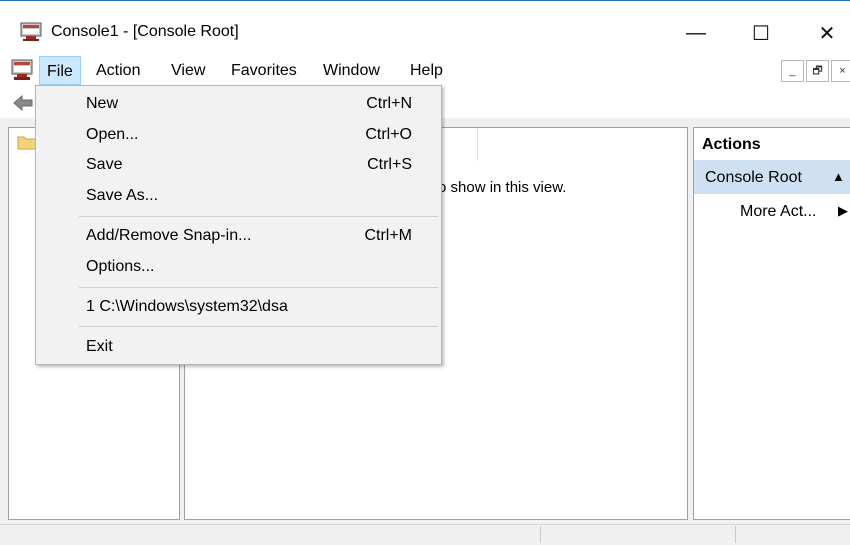  What do you see at coordinates (426, 70) in the screenshot?
I see `menu-help: Help` at bounding box center [426, 70].